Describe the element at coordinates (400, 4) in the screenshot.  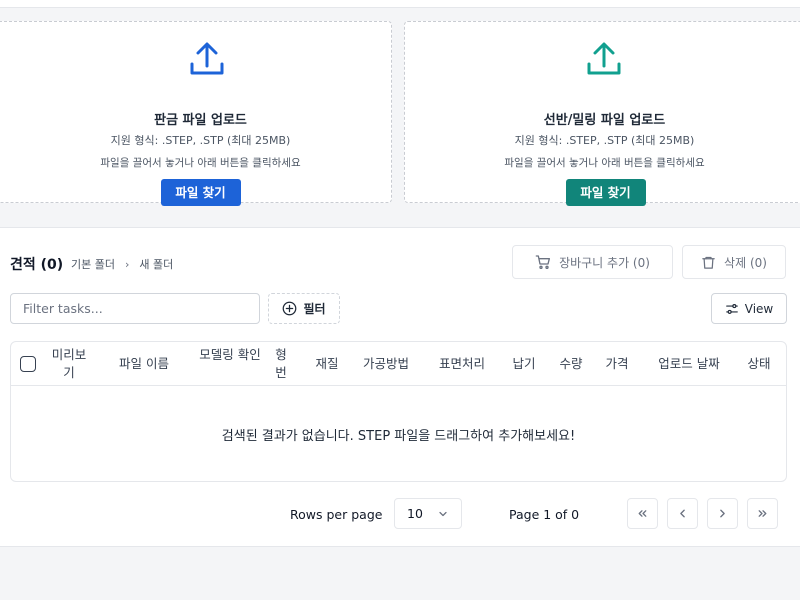
I see `top-bar` at that location.